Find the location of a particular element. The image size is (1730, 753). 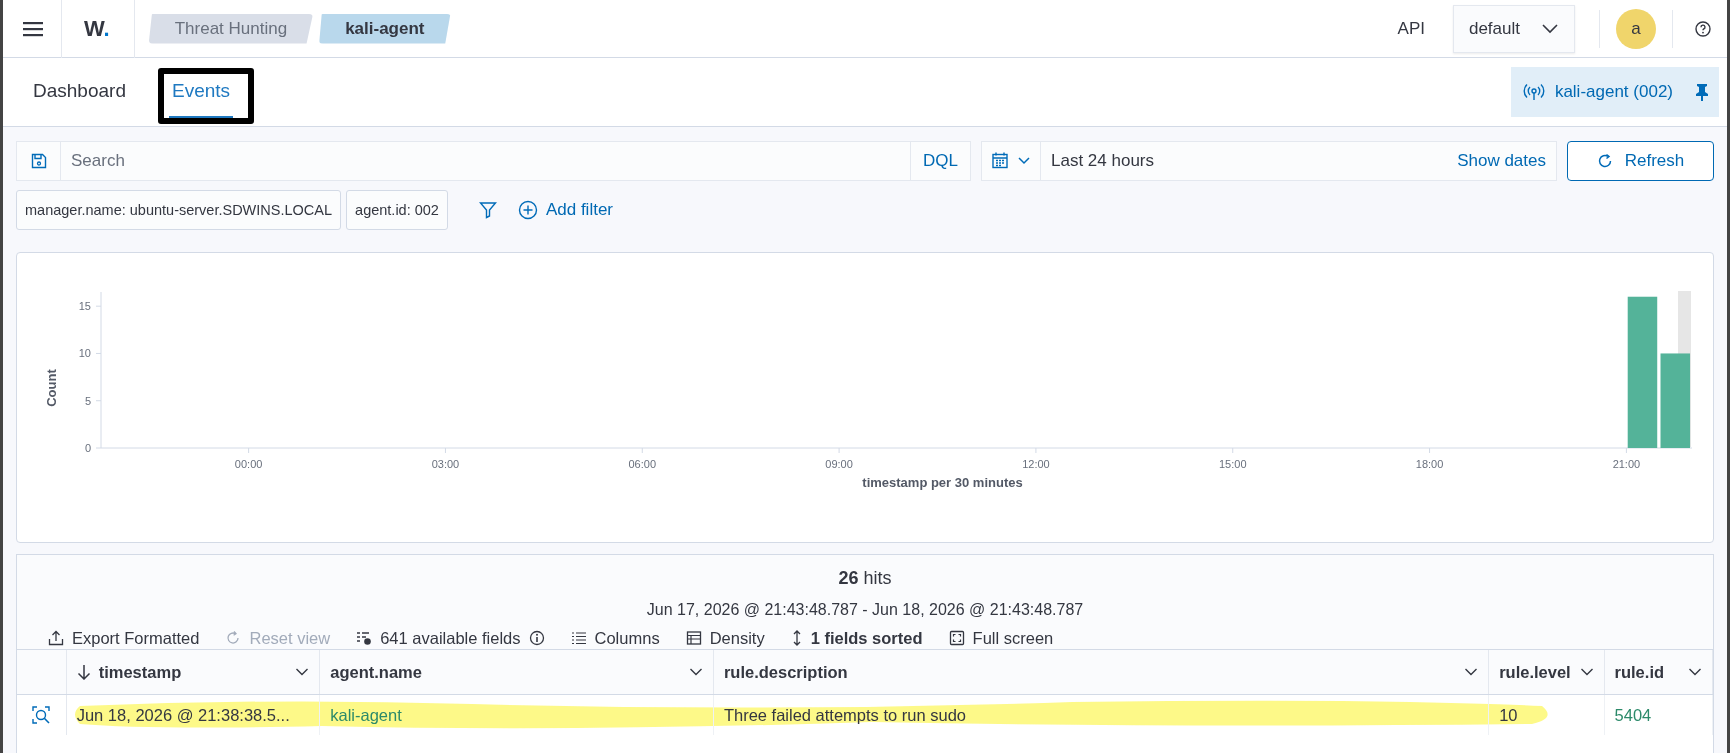

table-icon is located at coordinates (693, 638).